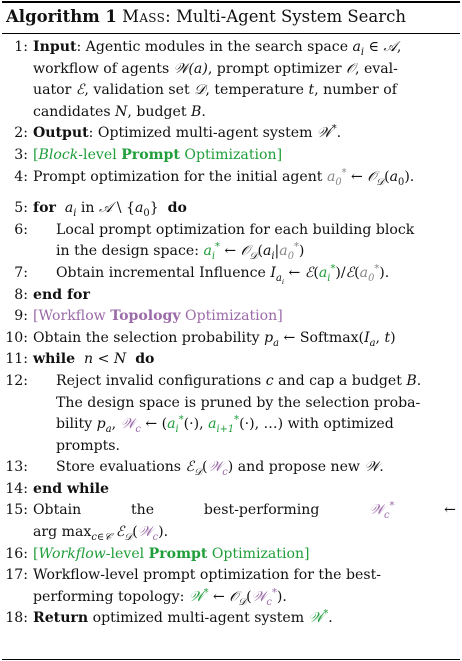 The height and width of the screenshot is (661, 462). I want to click on line-1-cont-c: candidates N, budget B., so click(119, 111).